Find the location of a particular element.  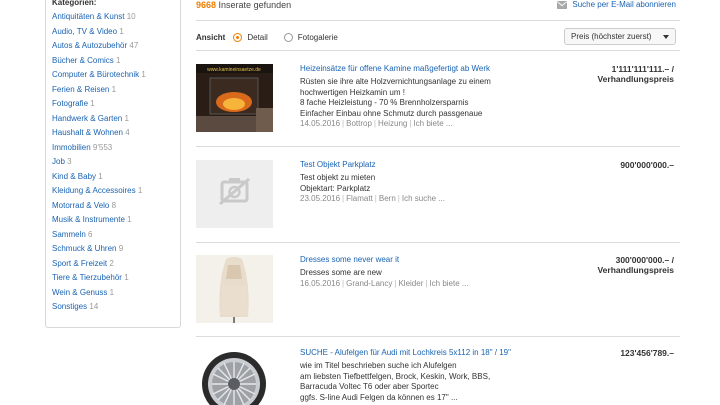

category-link: Computer & Bürotechnik 1 is located at coordinates (116, 75).